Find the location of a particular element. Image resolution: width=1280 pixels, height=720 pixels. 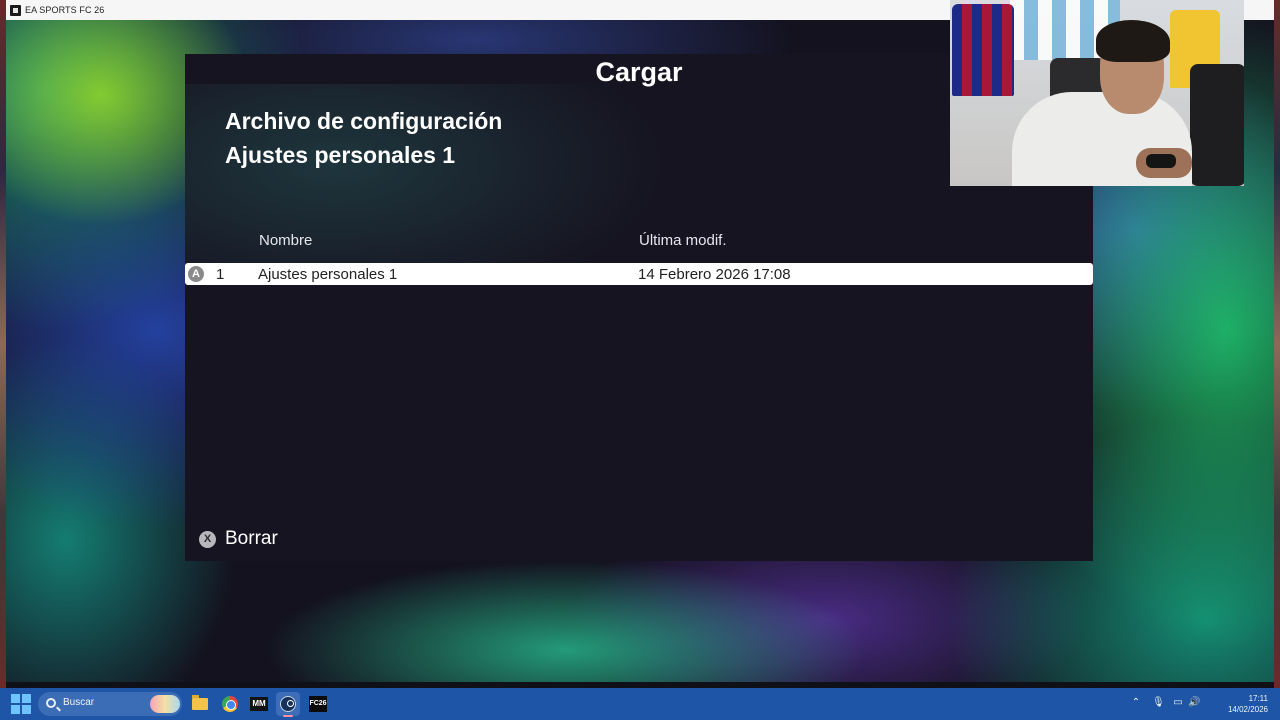

row-file-name: Ajustes personales 1 is located at coordinates (328, 274).